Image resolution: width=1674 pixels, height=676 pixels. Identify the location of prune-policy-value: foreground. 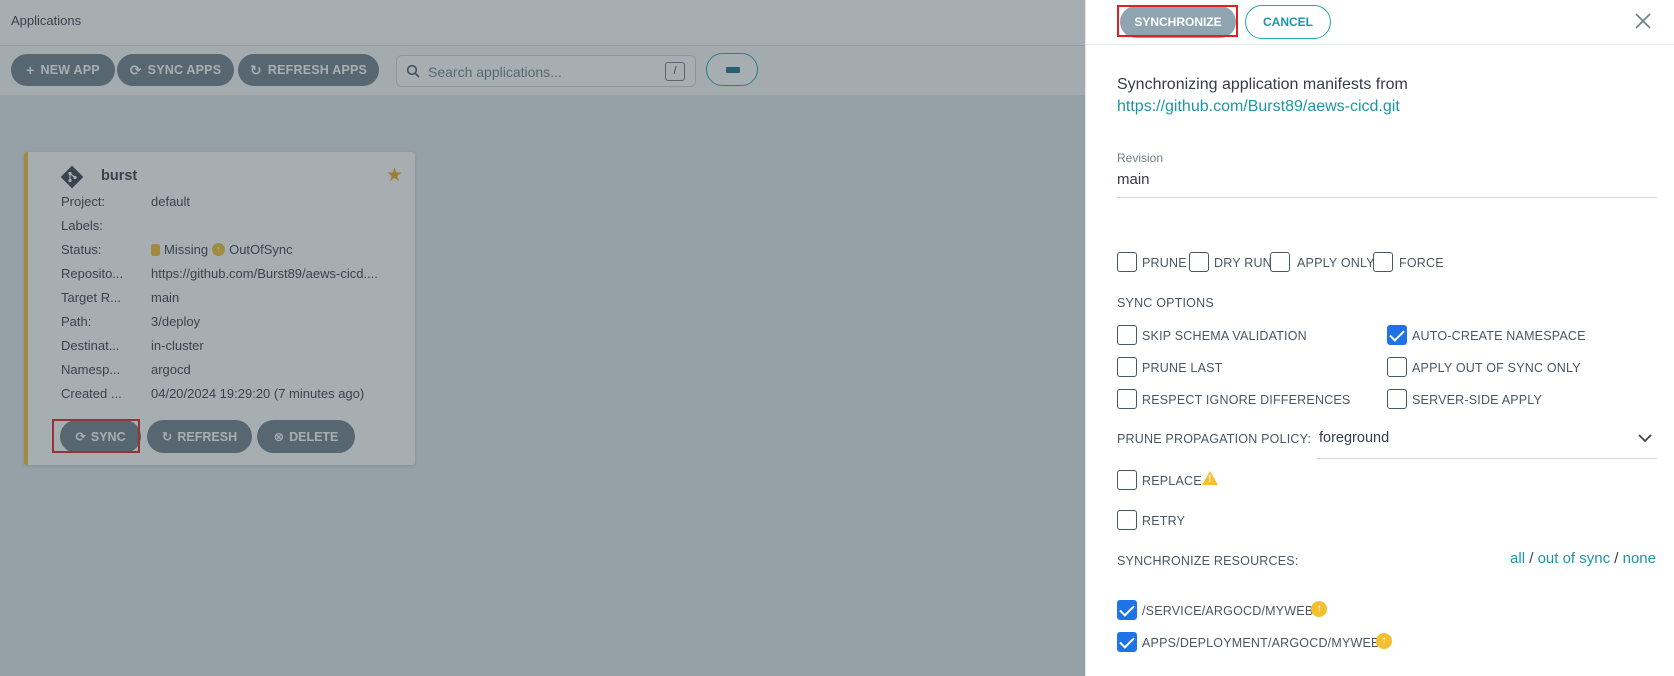
(1354, 438).